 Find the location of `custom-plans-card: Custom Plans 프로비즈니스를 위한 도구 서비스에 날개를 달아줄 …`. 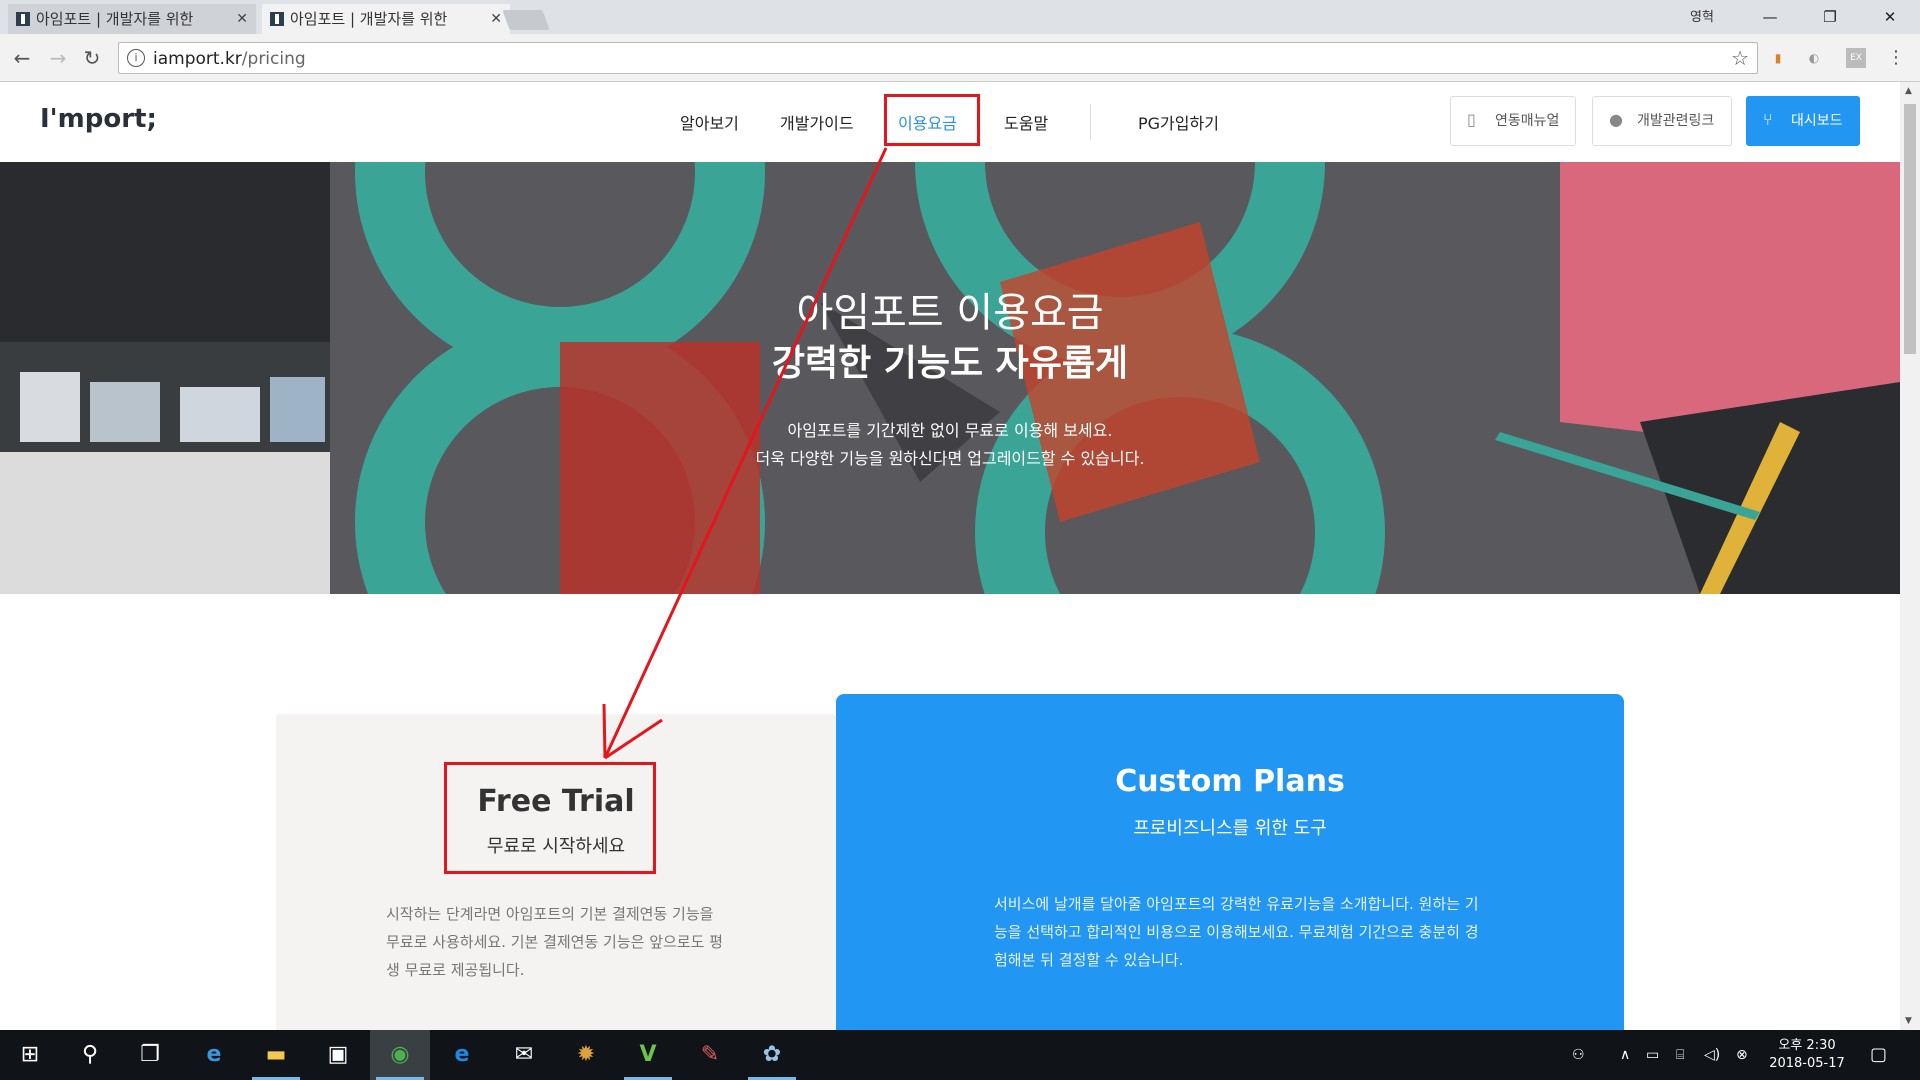

custom-plans-card: Custom Plans 프로비즈니스를 위한 도구 서비스에 날개를 달아줄 … is located at coordinates (1230, 862).